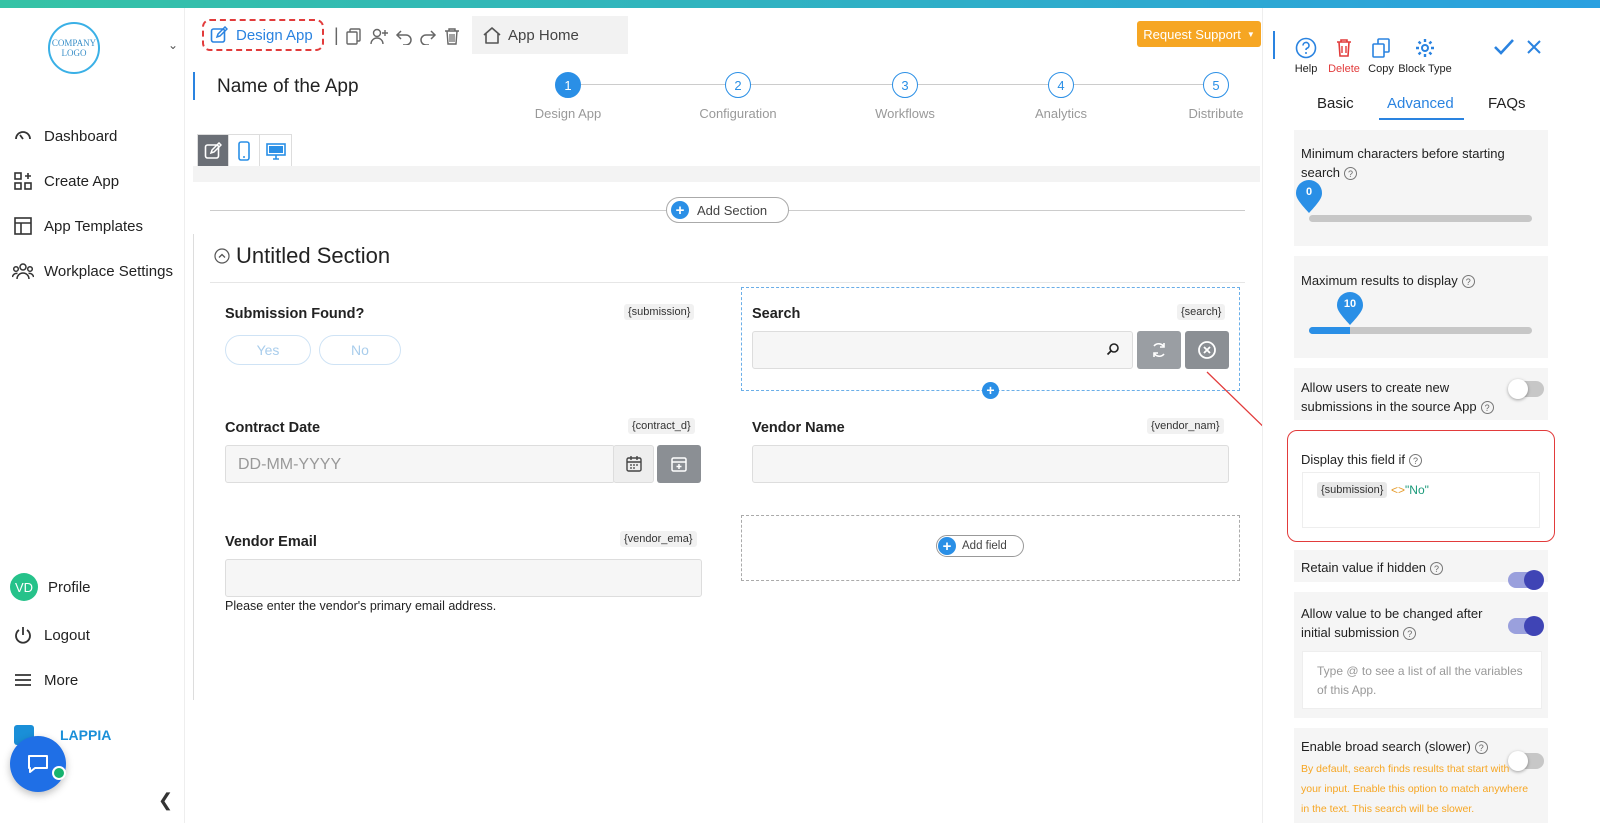 The height and width of the screenshot is (823, 1600). Describe the element at coordinates (1216, 113) in the screenshot. I see `step-label: Distribute` at that location.